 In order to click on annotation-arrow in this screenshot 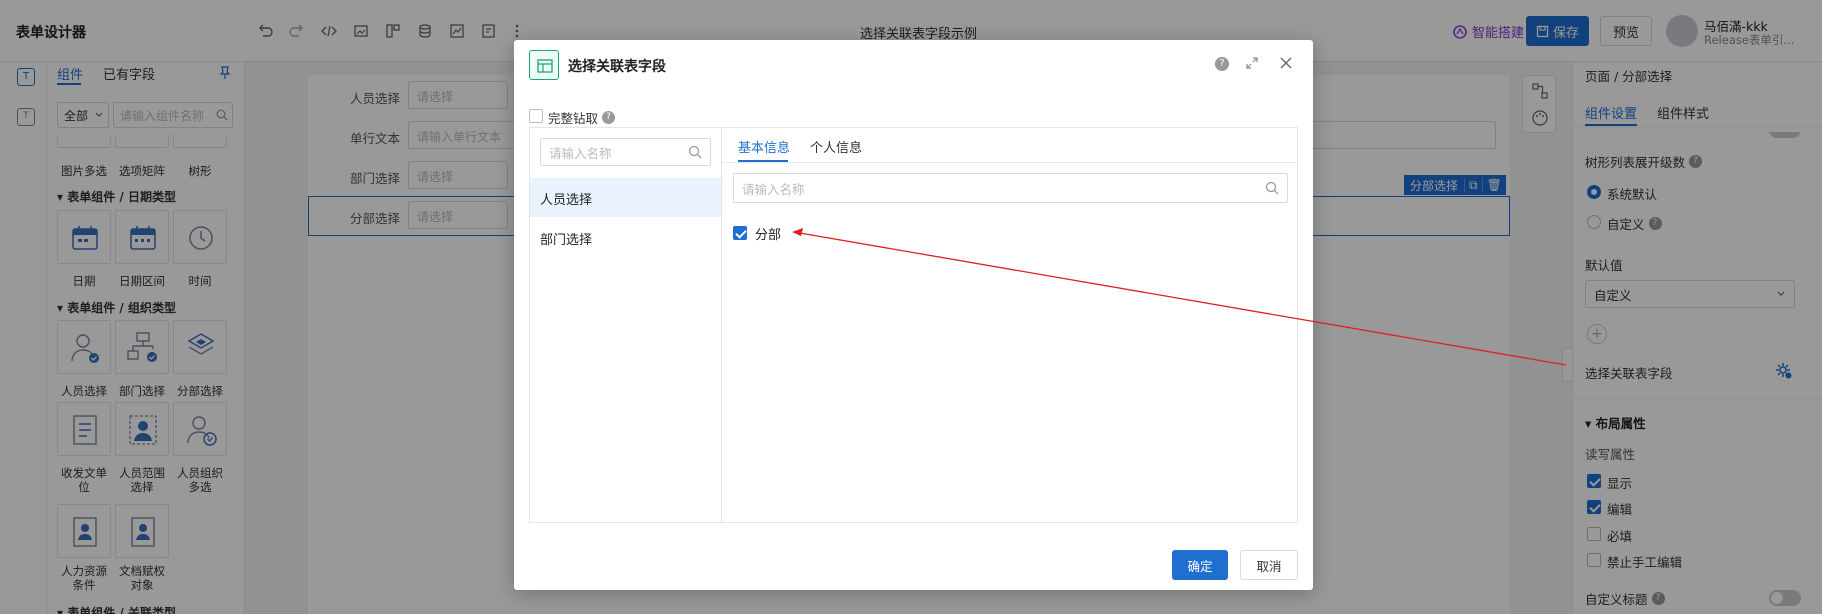, I will do `click(1179, 297)`.